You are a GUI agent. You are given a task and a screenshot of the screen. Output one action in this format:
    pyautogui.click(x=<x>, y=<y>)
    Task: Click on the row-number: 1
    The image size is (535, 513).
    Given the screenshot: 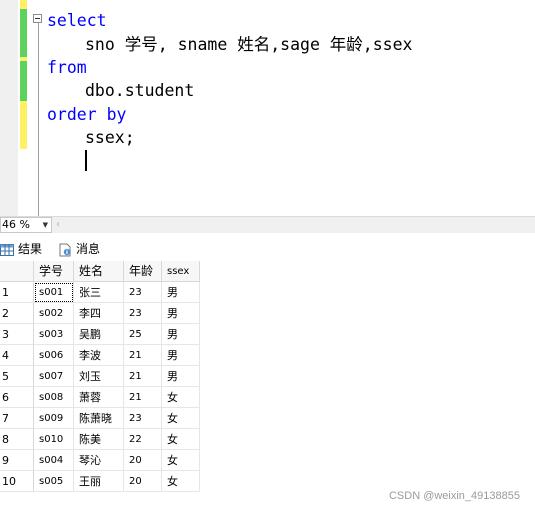 What is the action you would take?
    pyautogui.click(x=17, y=292)
    